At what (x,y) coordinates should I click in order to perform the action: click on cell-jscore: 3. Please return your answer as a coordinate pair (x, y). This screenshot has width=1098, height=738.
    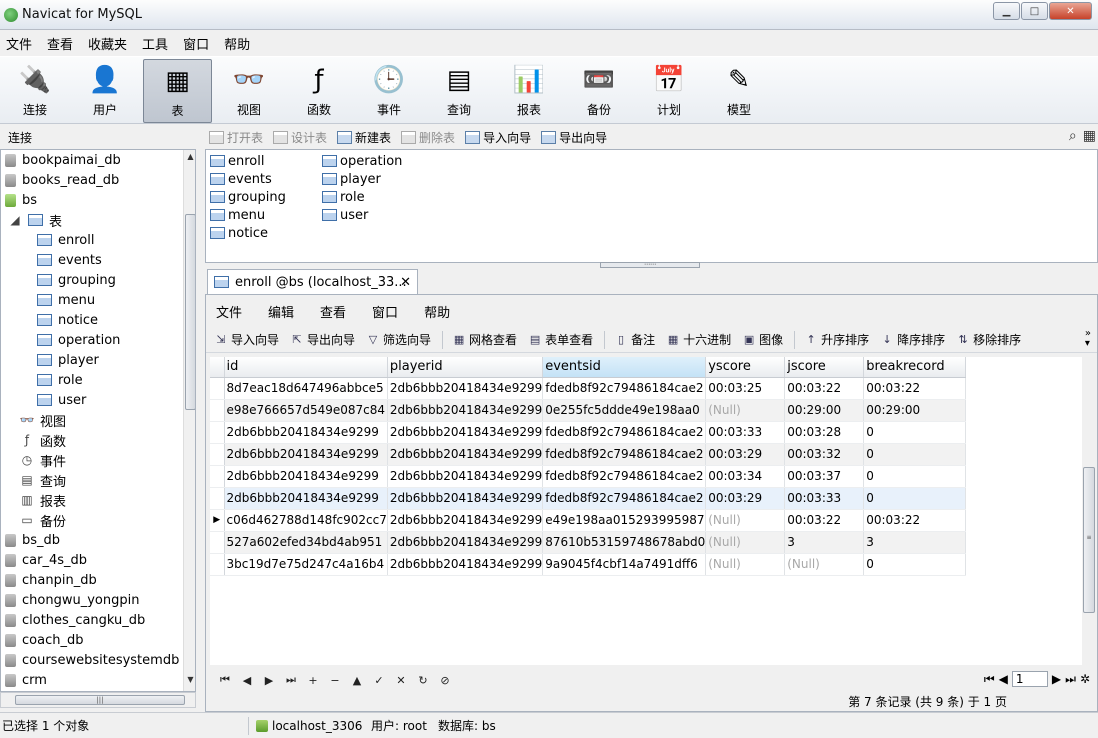
    Looking at the image, I should click on (824, 542).